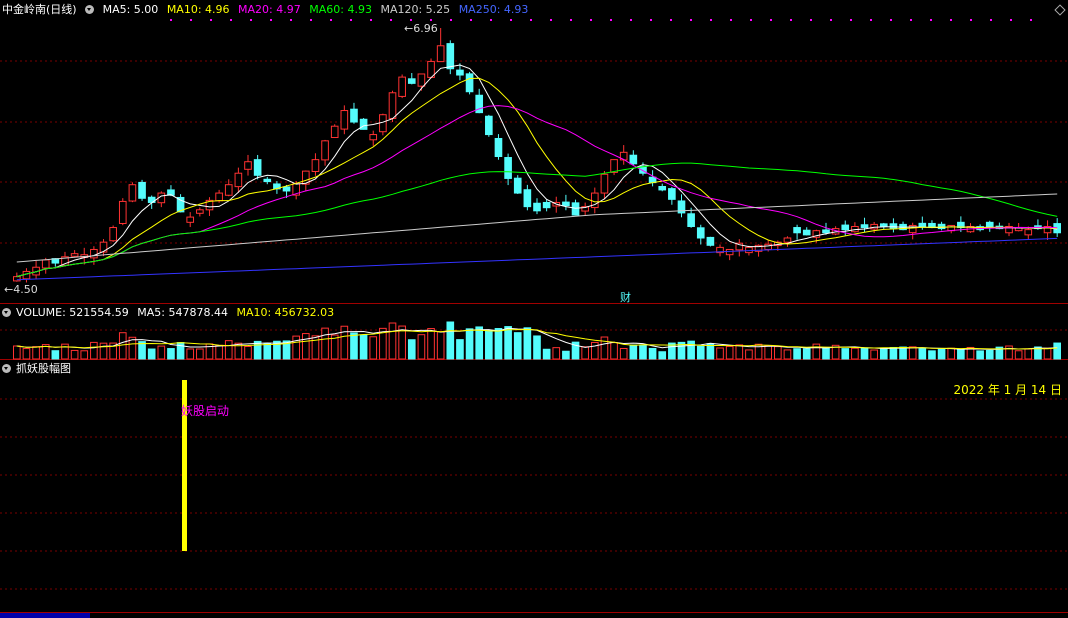 The image size is (1068, 618). Describe the element at coordinates (6, 368) in the screenshot. I see `indicator-settings-icon` at that location.